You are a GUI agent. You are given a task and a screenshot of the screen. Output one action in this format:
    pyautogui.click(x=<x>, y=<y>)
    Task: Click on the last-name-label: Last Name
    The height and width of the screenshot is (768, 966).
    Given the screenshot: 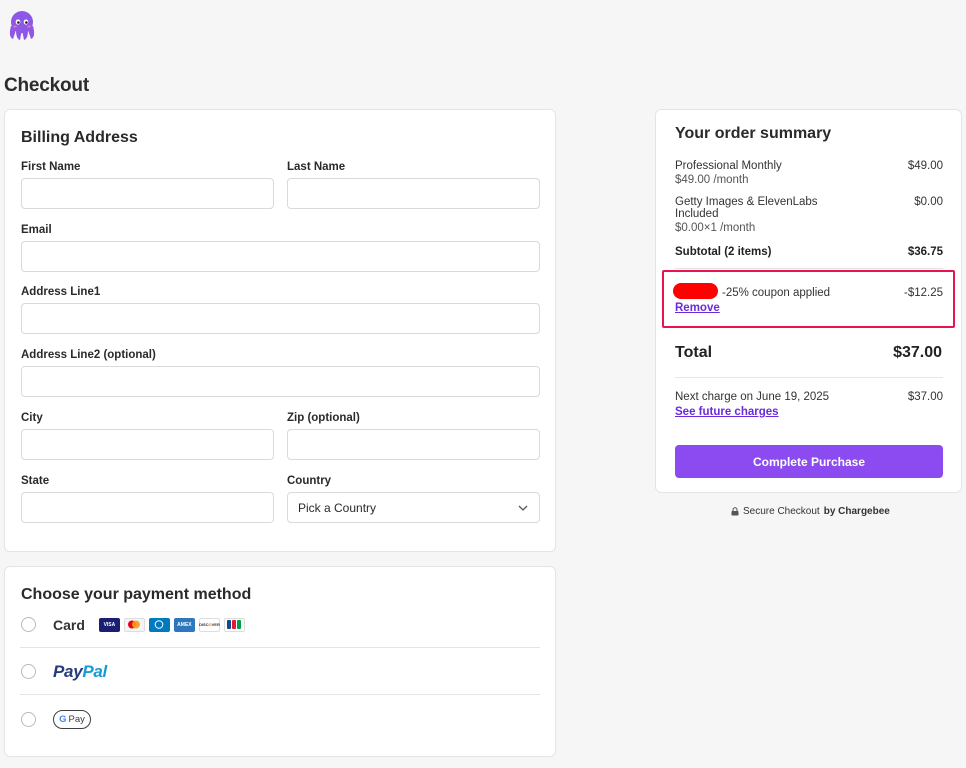 What is the action you would take?
    pyautogui.click(x=316, y=167)
    